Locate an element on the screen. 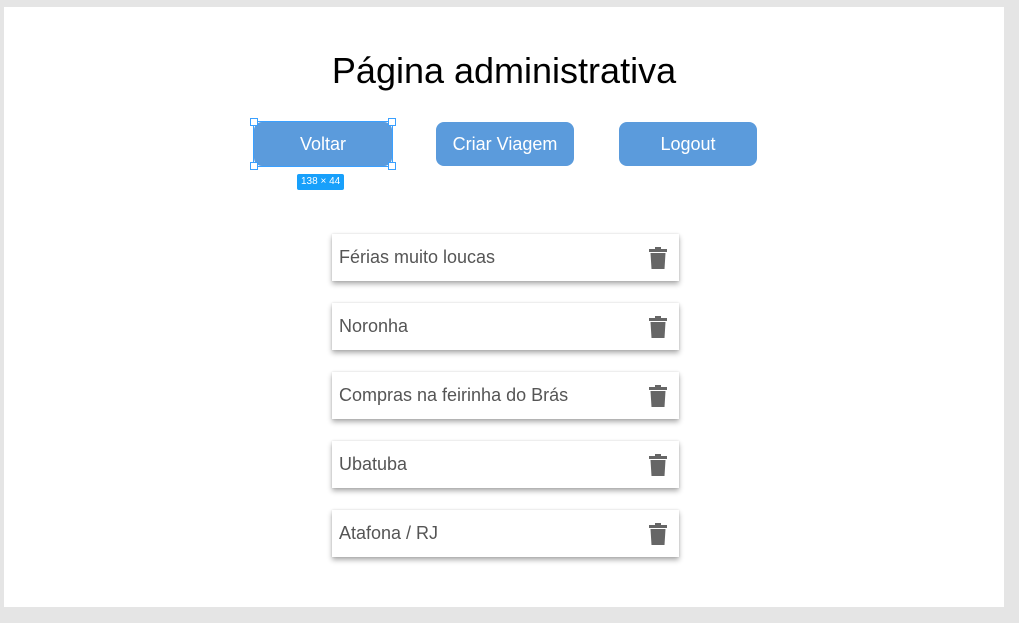  trip-list-item: Atafona / RJ is located at coordinates (505, 533).